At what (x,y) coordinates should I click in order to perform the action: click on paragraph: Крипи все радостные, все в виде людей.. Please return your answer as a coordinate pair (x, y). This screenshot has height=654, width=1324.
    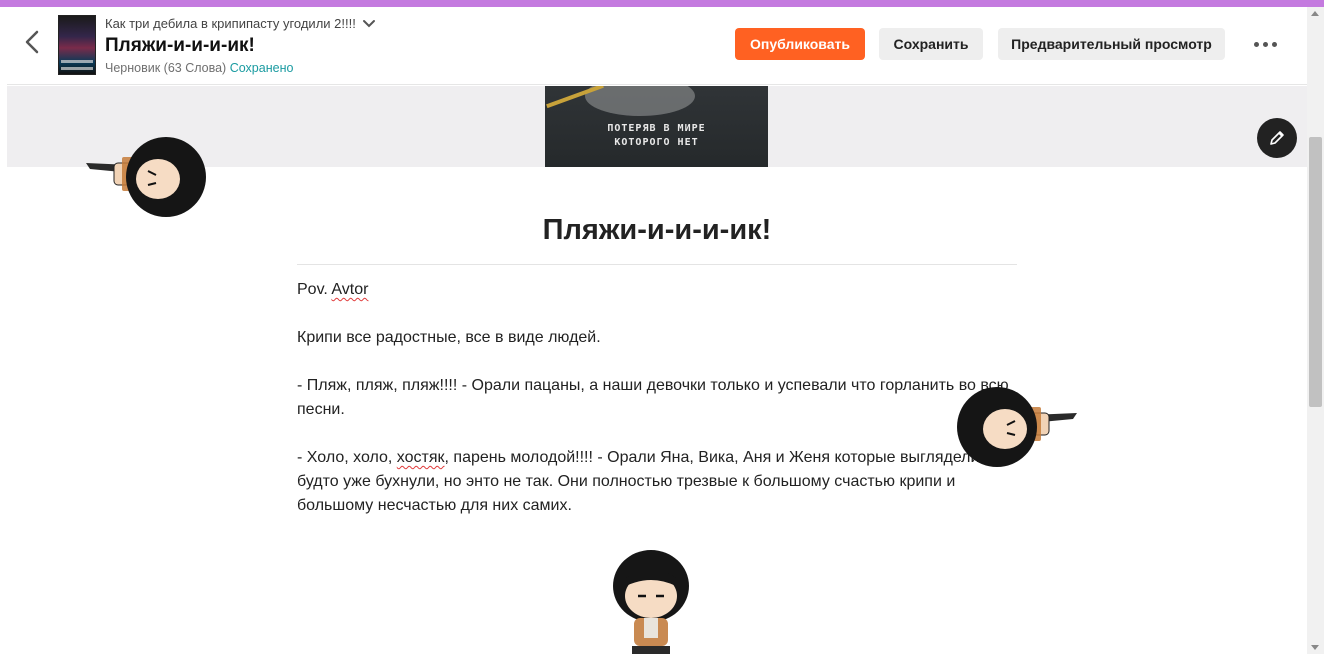
    Looking at the image, I should click on (449, 337).